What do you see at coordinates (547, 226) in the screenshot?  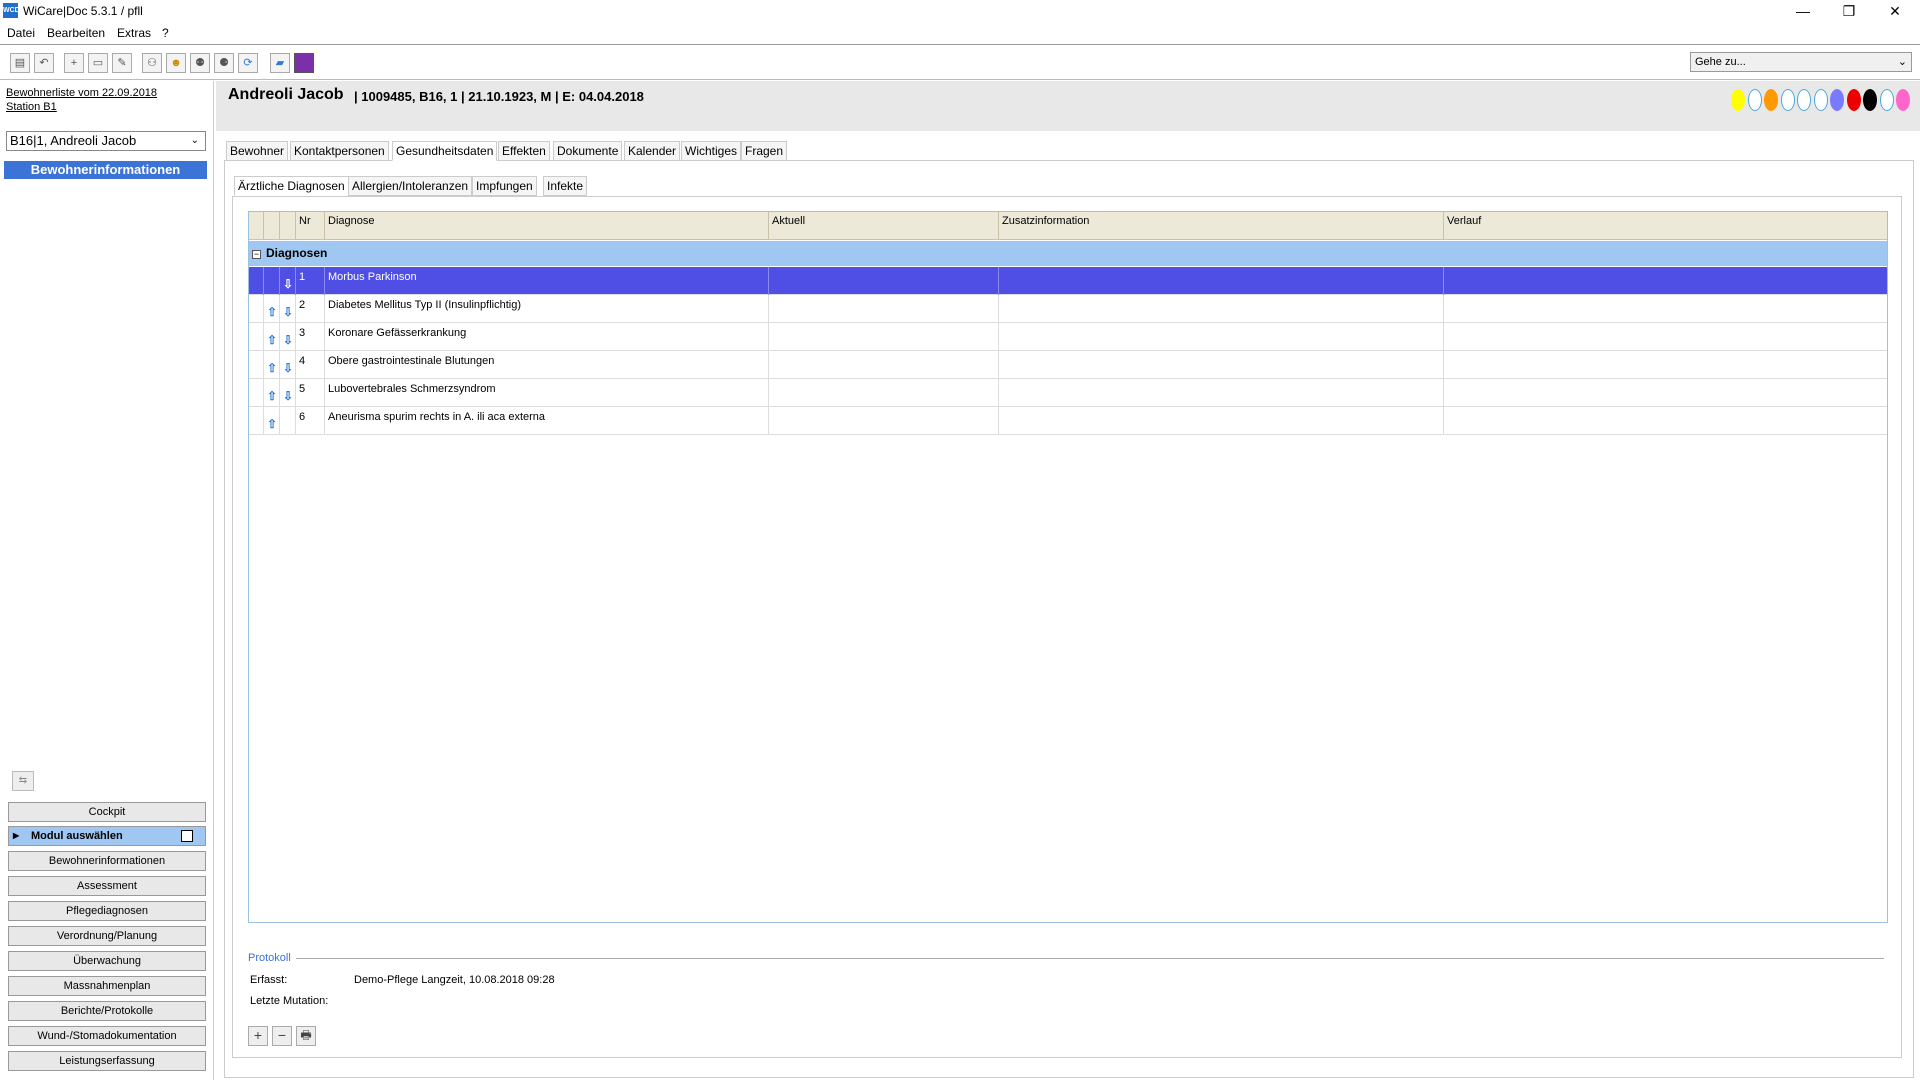 I see `header-diagnose: Diagnose` at bounding box center [547, 226].